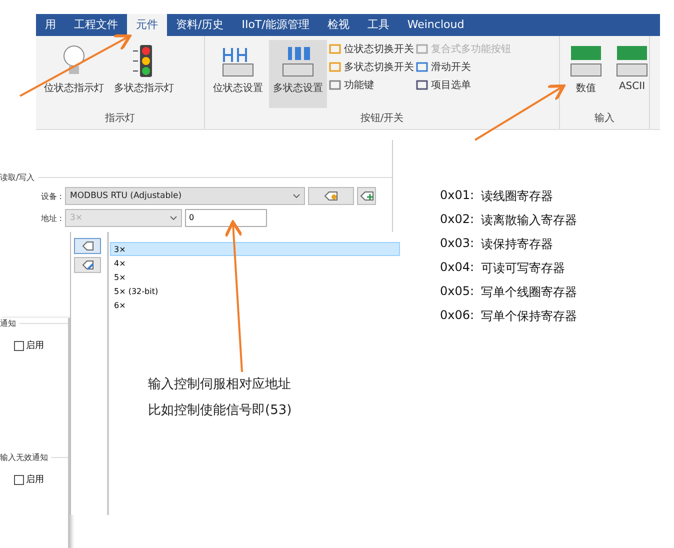 This screenshot has width=674, height=548. I want to click on ribbon-button: 滑动开关, so click(463, 67).